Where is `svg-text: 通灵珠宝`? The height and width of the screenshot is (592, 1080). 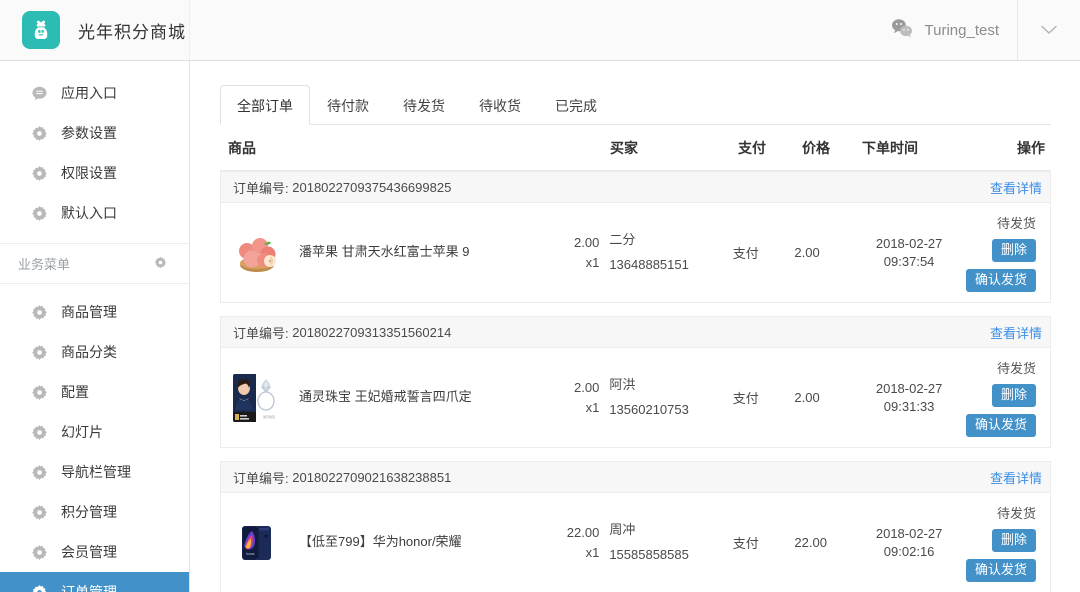 svg-text: 通灵珠宝 is located at coordinates (269, 416).